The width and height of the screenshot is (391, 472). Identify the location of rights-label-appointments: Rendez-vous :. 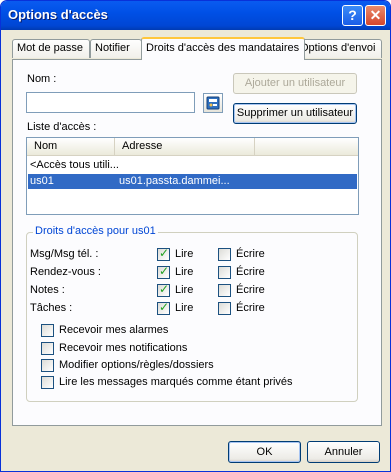
(65, 272).